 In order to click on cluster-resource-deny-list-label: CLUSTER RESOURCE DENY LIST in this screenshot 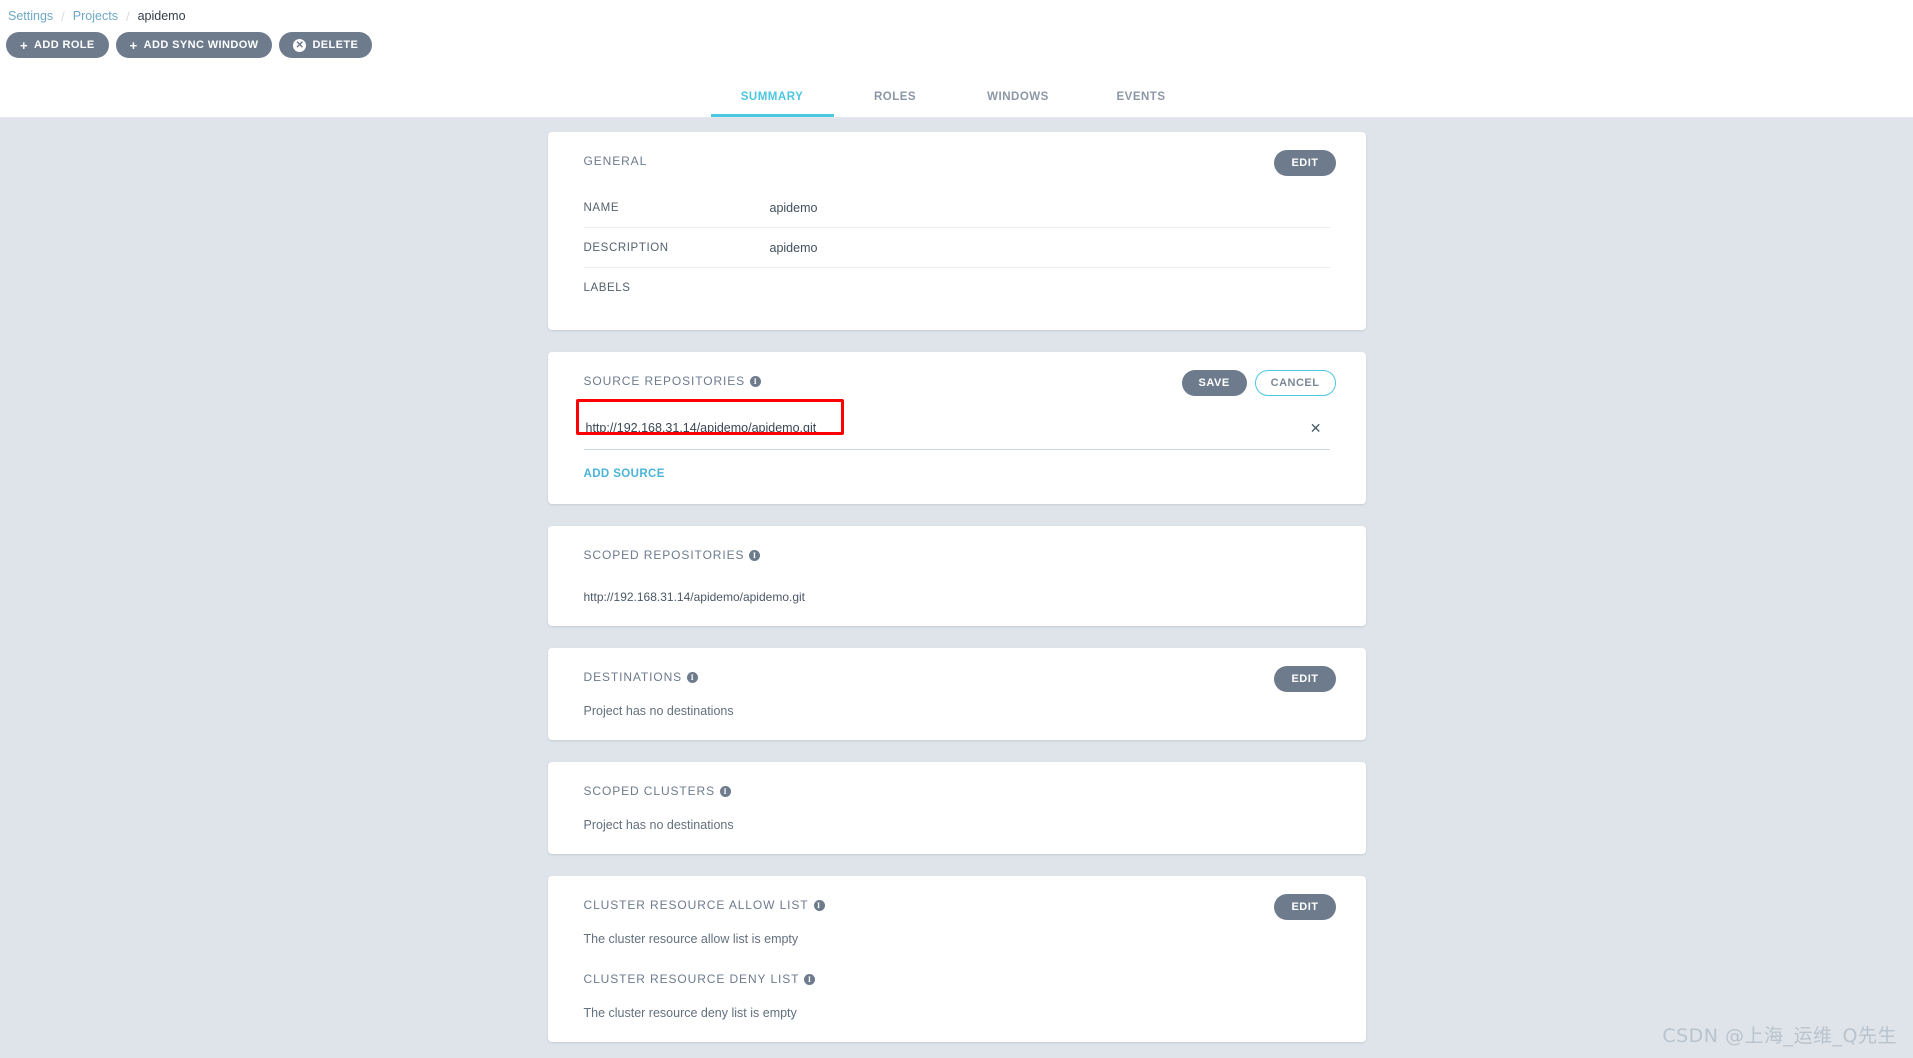, I will do `click(691, 979)`.